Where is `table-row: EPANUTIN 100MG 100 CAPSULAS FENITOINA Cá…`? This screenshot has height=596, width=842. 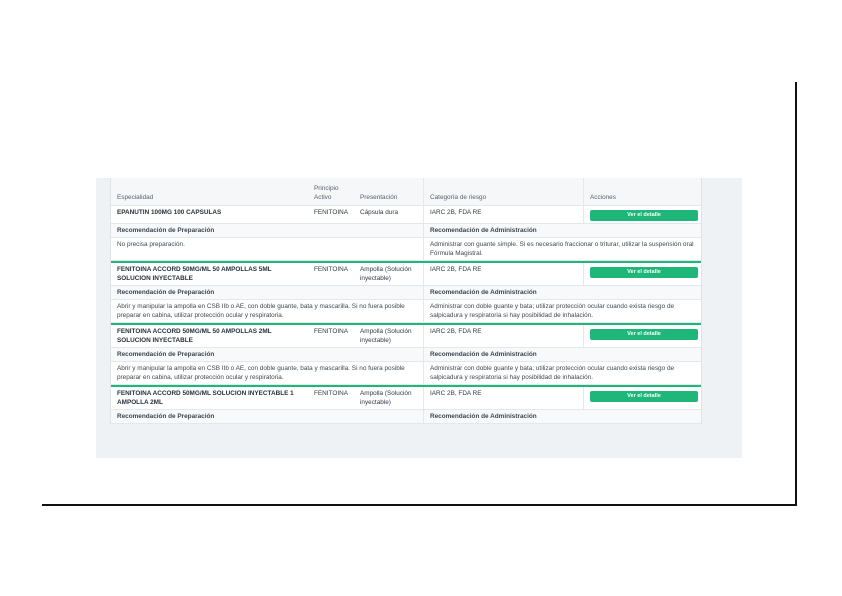 table-row: EPANUTIN 100MG 100 CAPSULAS FENITOINA Cá… is located at coordinates (406, 215).